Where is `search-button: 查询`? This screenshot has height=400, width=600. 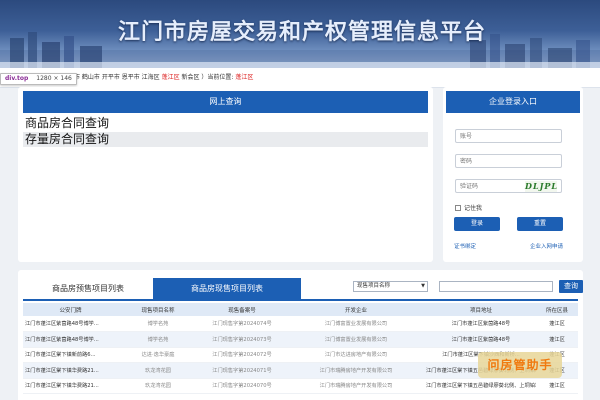
search-button: 查询 is located at coordinates (571, 286).